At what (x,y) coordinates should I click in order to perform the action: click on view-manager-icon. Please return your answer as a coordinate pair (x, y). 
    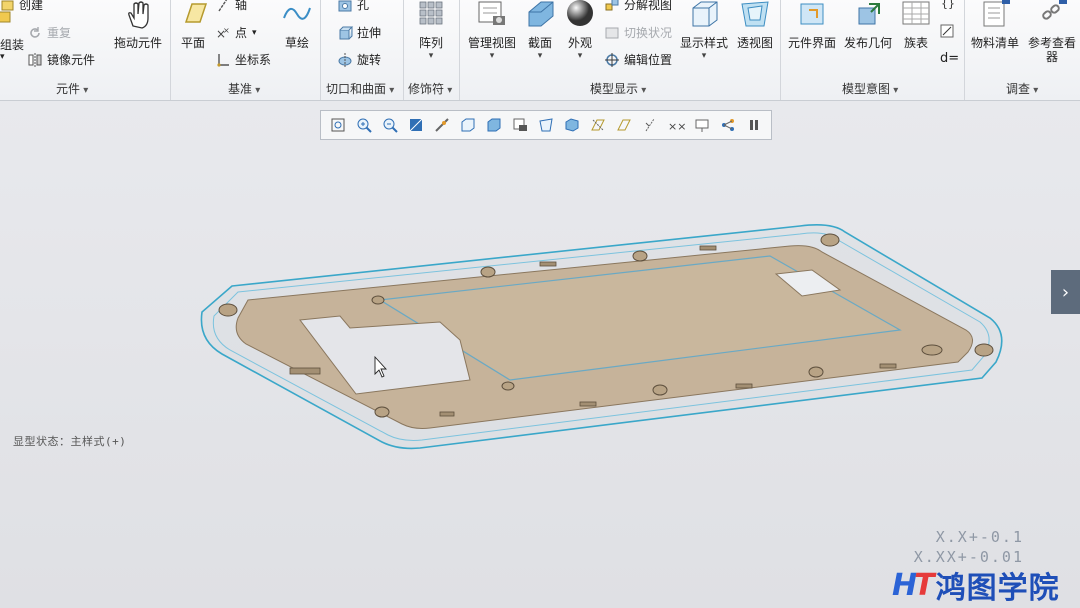
    Looking at the image, I should click on (520, 125).